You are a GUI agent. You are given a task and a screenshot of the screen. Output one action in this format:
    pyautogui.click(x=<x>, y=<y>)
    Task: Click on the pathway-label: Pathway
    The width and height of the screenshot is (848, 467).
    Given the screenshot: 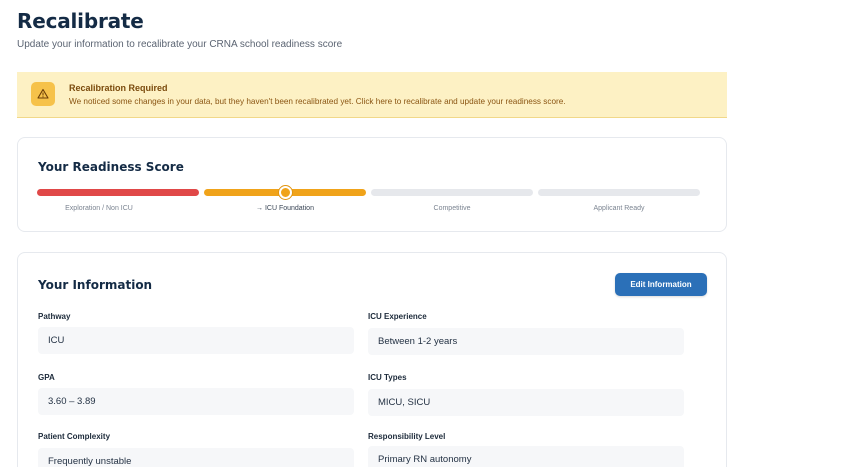 What is the action you would take?
    pyautogui.click(x=54, y=316)
    